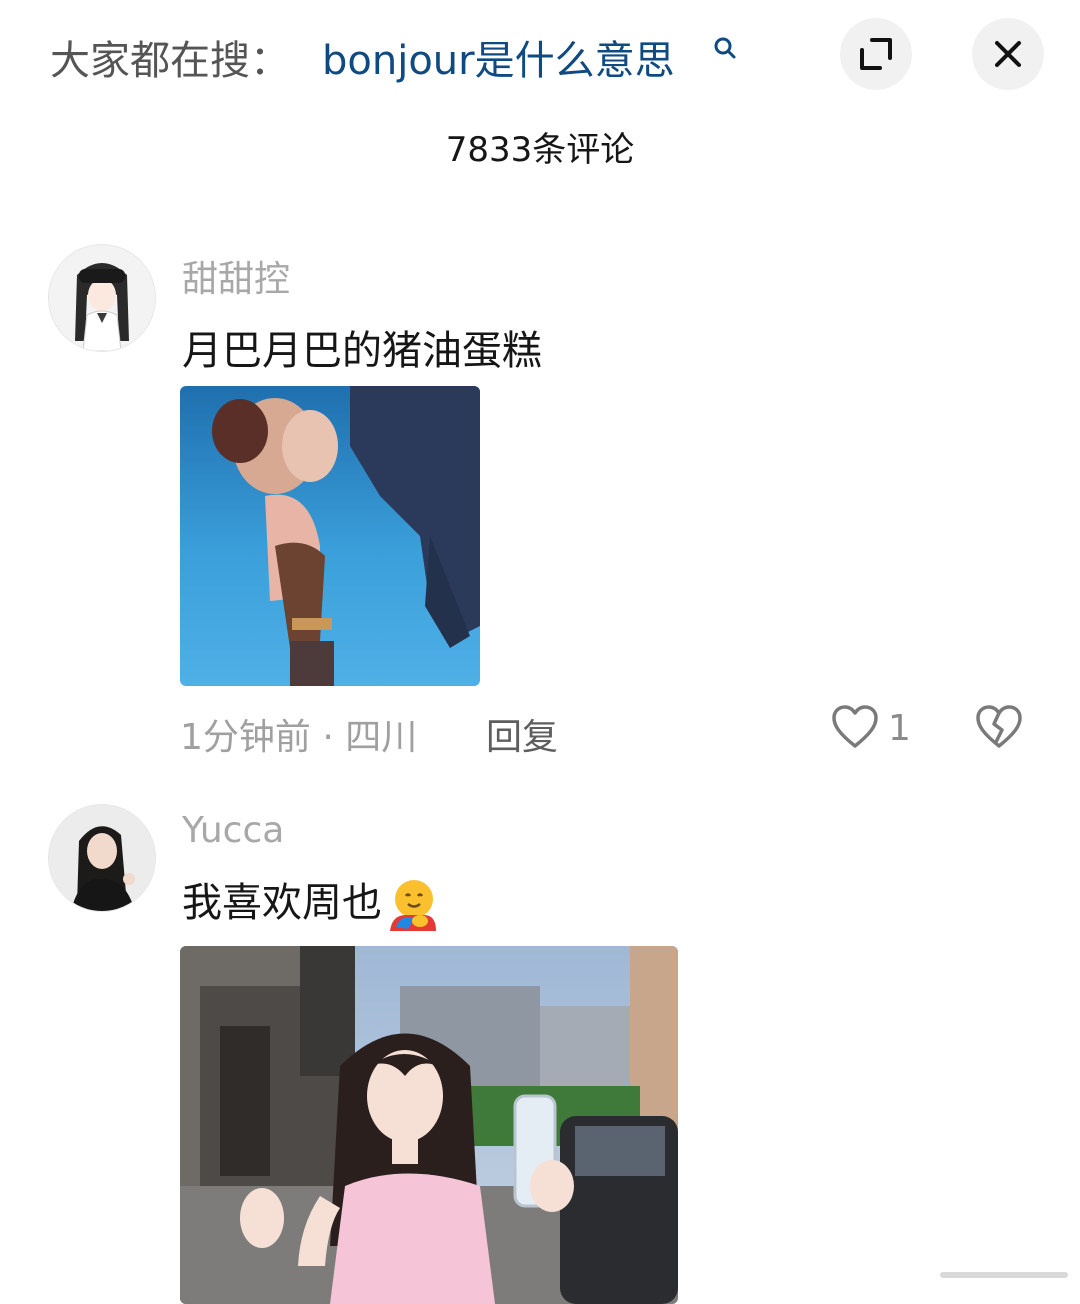  I want to click on close-icon, so click(1008, 54).